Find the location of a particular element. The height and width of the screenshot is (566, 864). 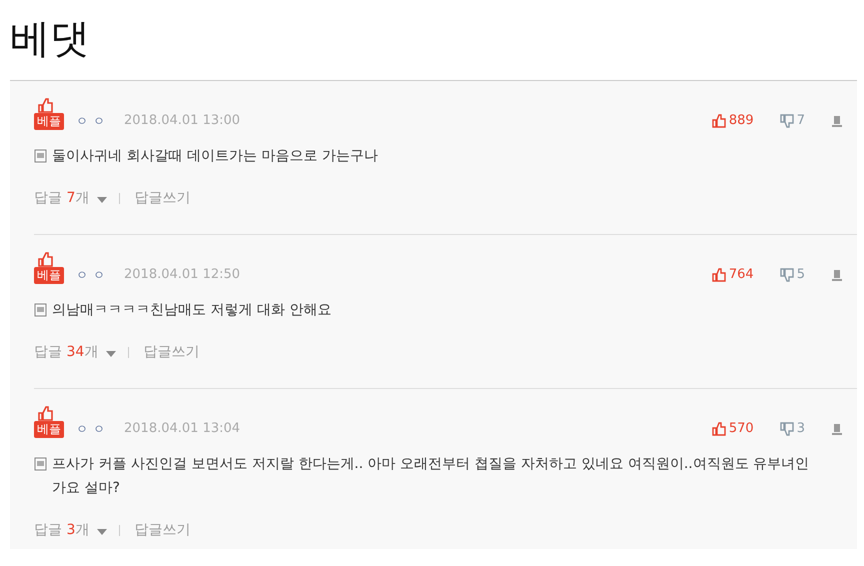

like-button: 570 is located at coordinates (733, 429).